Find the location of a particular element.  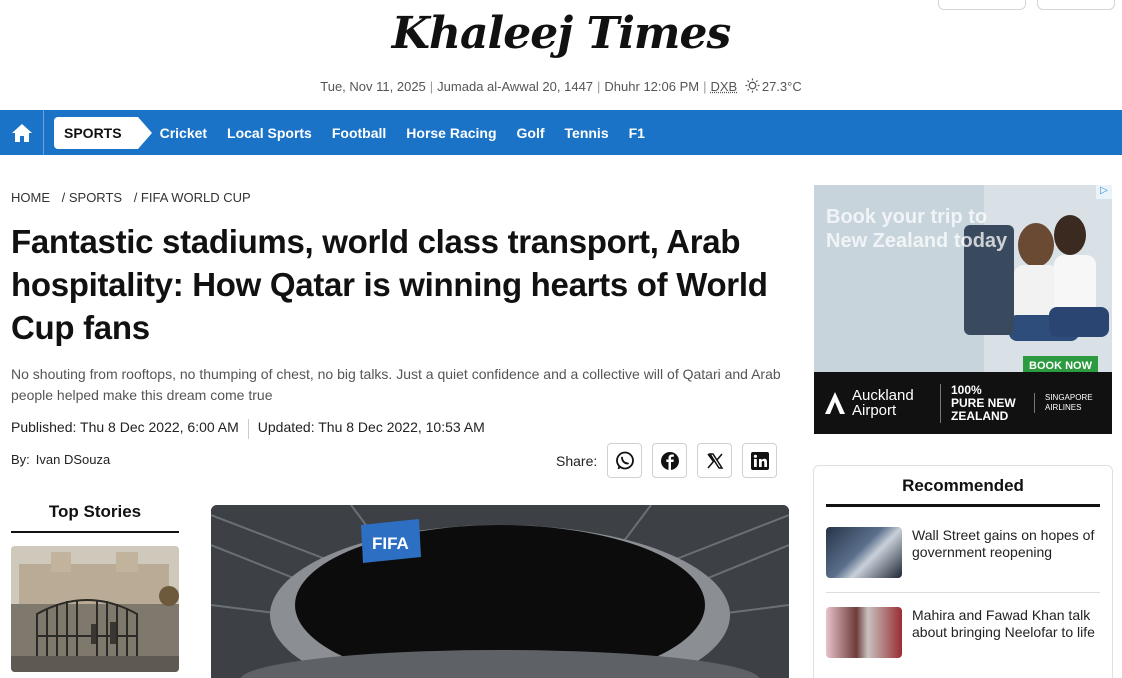

sun-icon is located at coordinates (752, 85).